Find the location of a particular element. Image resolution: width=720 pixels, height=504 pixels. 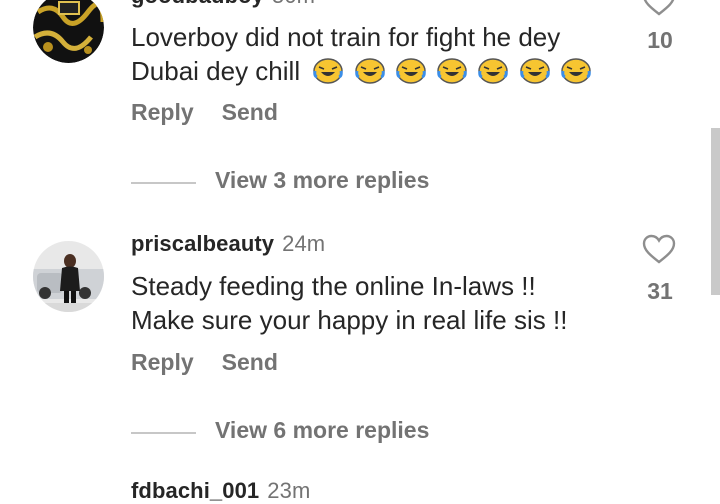

emoji-group is located at coordinates (453, 71).